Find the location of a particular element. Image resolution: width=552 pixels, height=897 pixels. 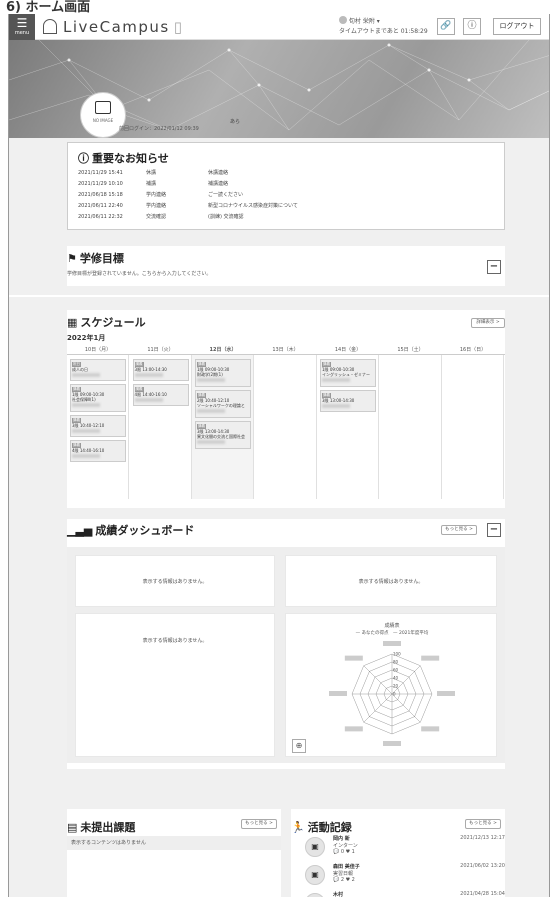

magnifier-icon: ⊕ is located at coordinates (299, 745).